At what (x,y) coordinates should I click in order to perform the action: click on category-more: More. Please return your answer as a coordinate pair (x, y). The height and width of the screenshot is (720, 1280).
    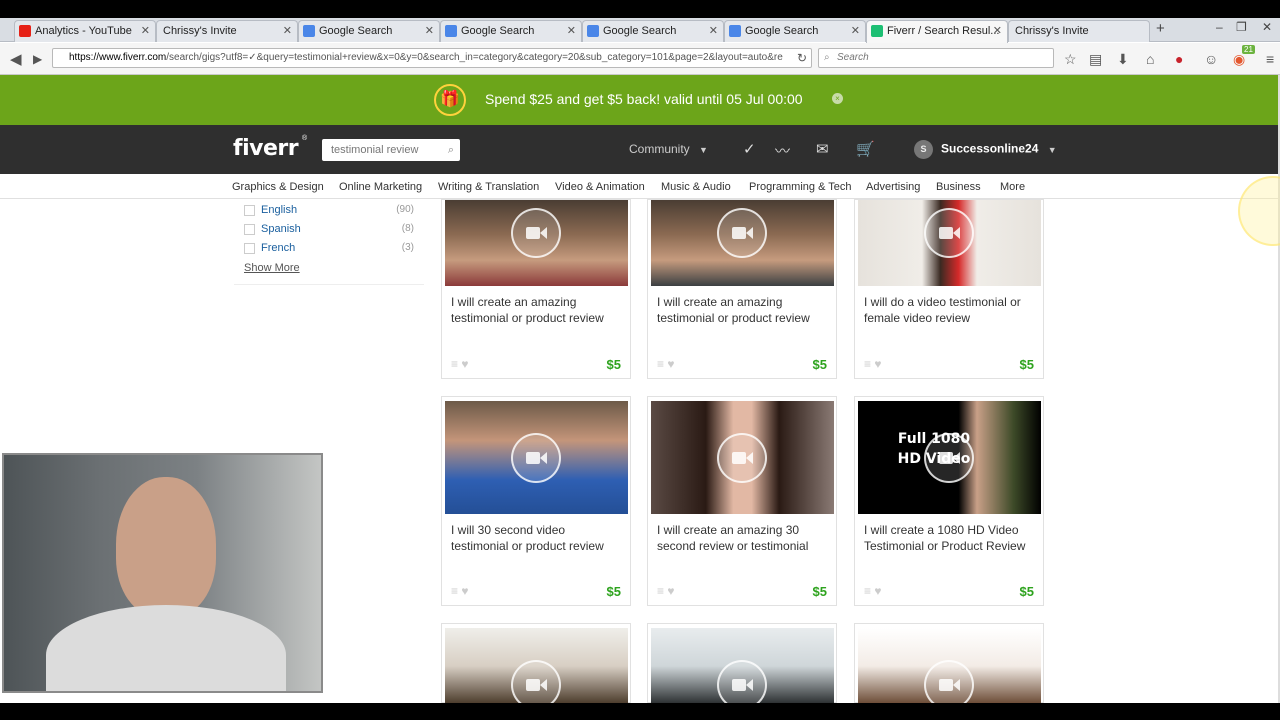
    Looking at the image, I should click on (1012, 187).